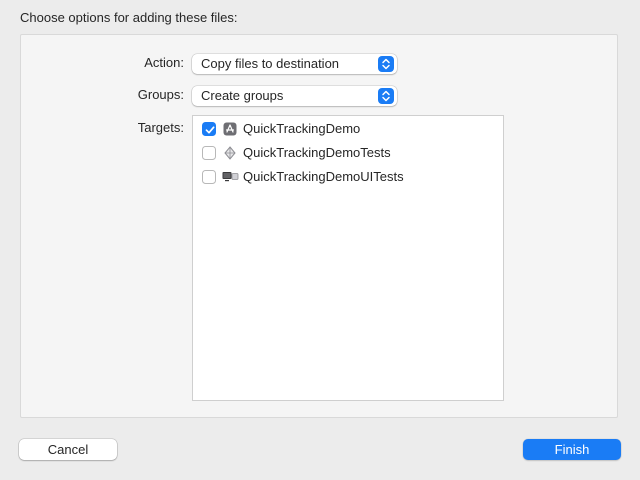 This screenshot has height=480, width=640. Describe the element at coordinates (129, 17) in the screenshot. I see `sheet-title: Choose options for adding these files:` at that location.